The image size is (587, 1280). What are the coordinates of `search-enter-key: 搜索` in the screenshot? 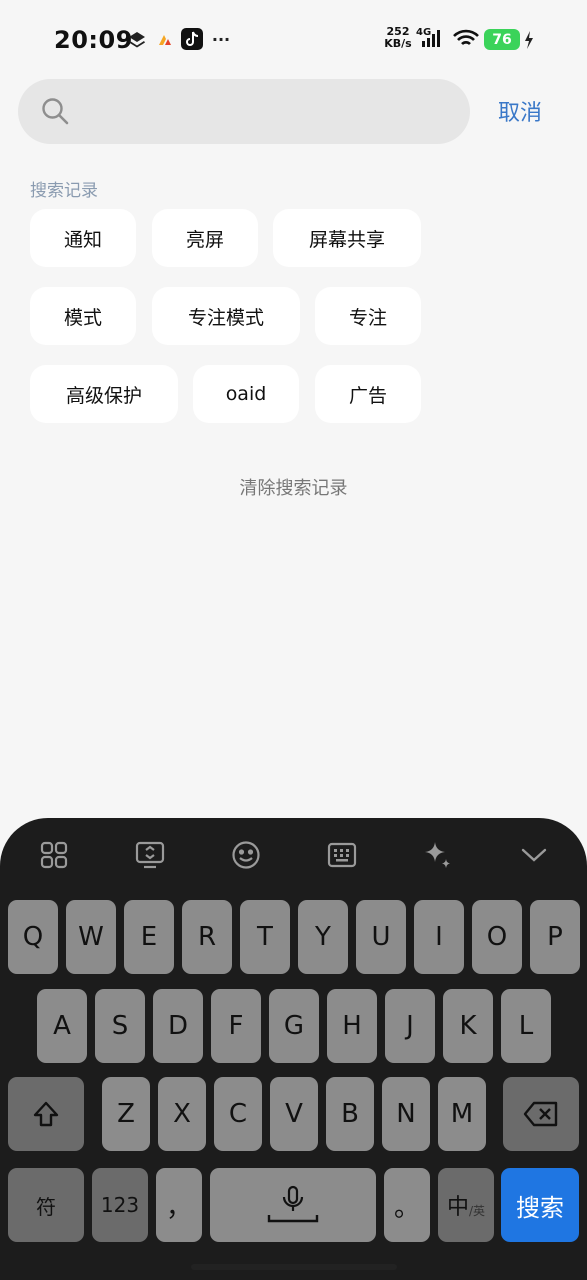 It's located at (540, 1205).